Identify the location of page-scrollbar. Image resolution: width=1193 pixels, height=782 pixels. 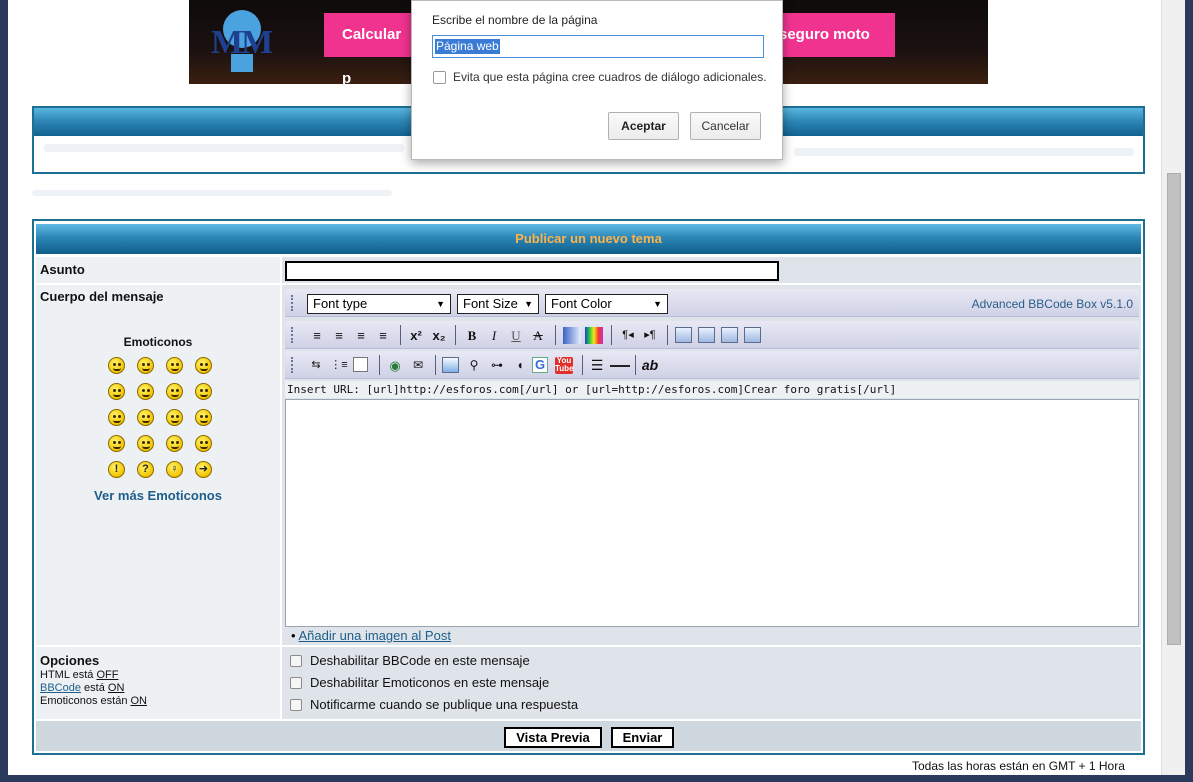
(1173, 387).